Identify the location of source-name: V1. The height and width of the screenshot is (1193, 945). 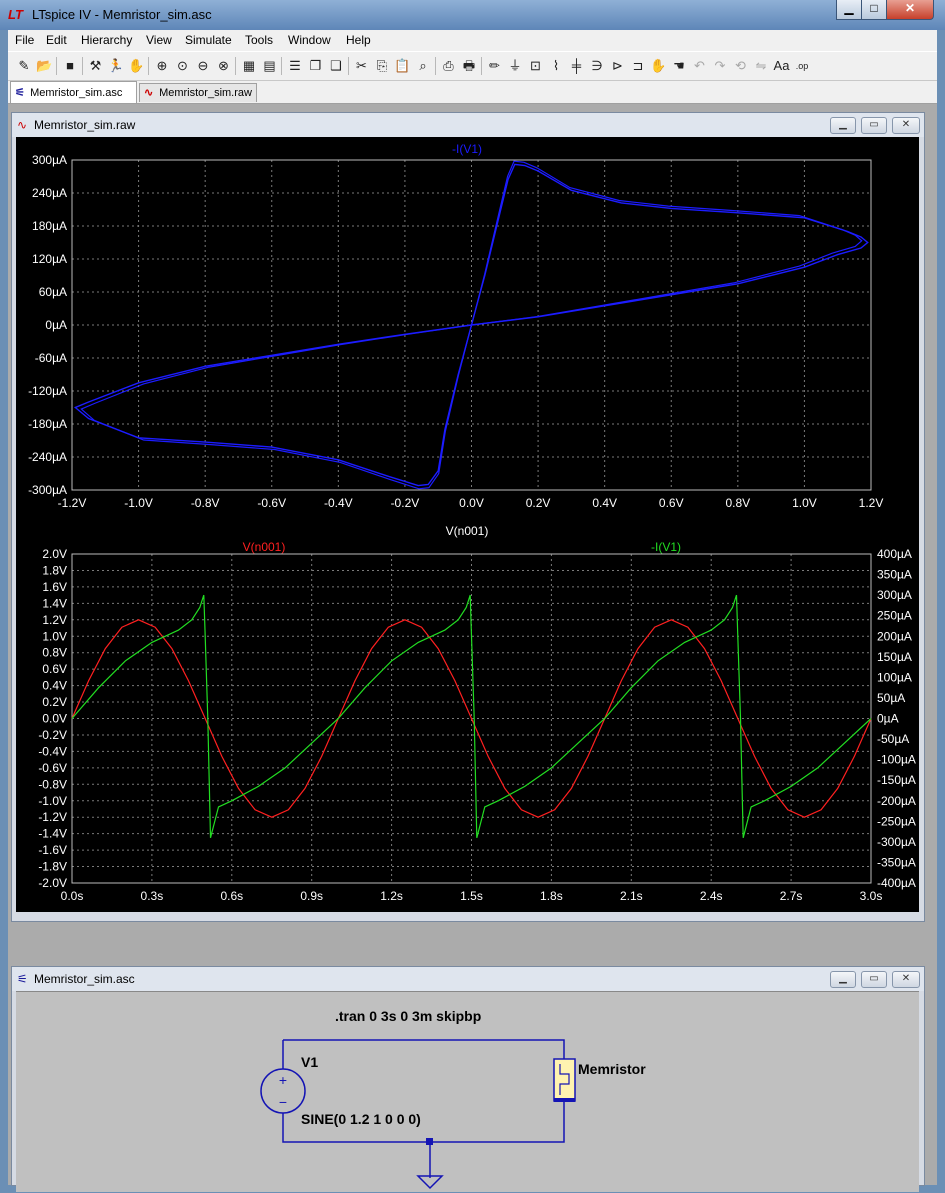
(309, 1062).